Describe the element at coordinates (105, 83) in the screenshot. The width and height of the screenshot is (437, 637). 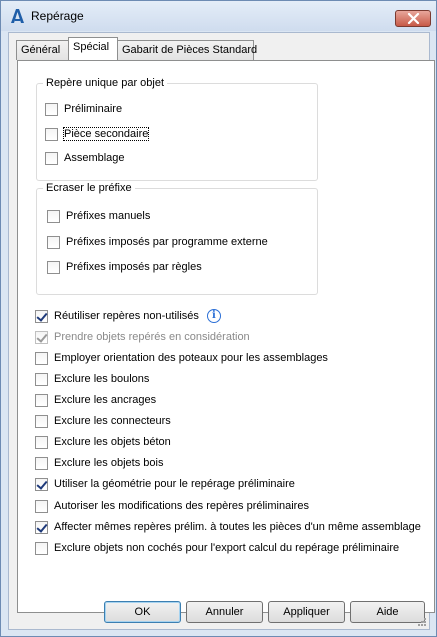
I see `group-title: Repère unique par objet` at that location.